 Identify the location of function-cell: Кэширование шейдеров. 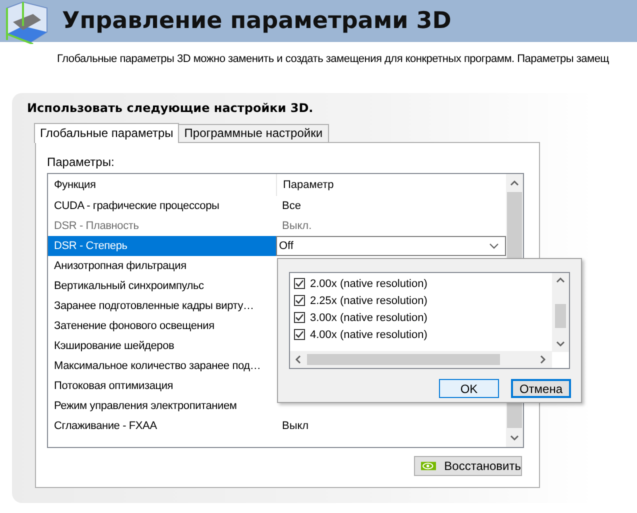
(162, 346).